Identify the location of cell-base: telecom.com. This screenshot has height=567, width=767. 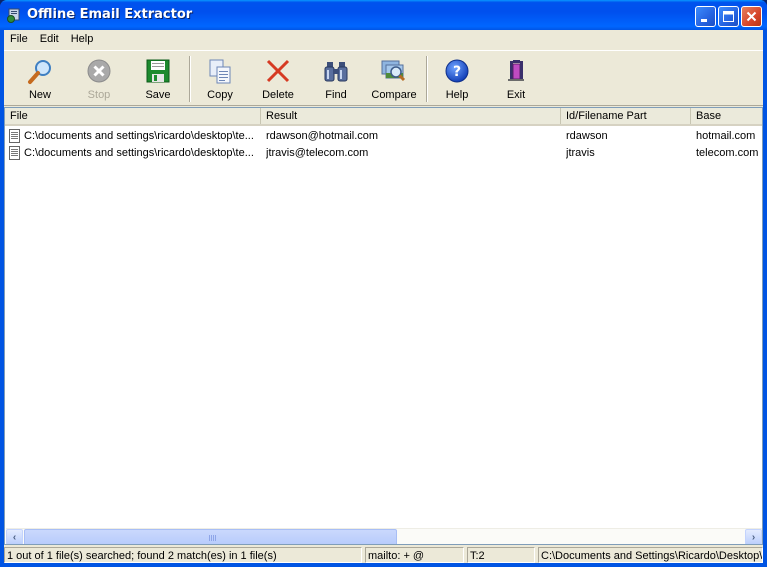
(727, 153).